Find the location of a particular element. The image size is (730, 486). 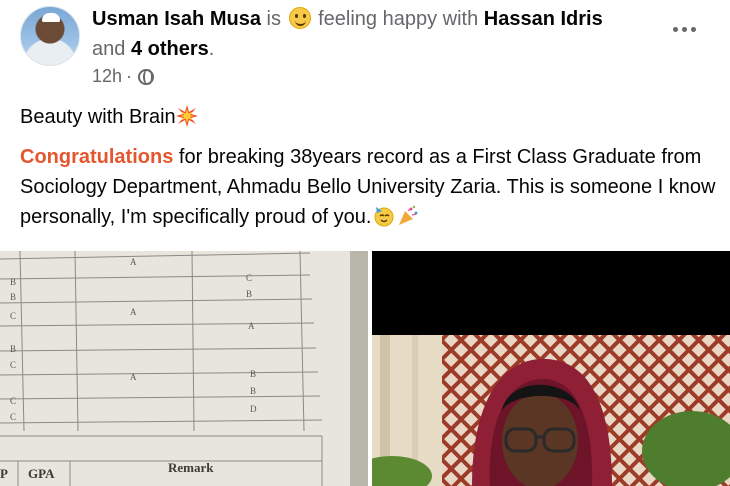

avatar-cap is located at coordinates (51, 17).